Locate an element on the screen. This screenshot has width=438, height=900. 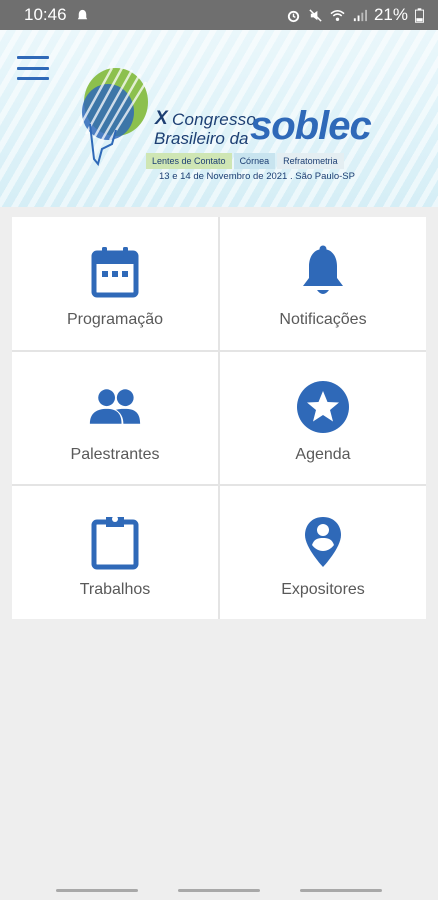
system-nav-bar is located at coordinates (219, 887).